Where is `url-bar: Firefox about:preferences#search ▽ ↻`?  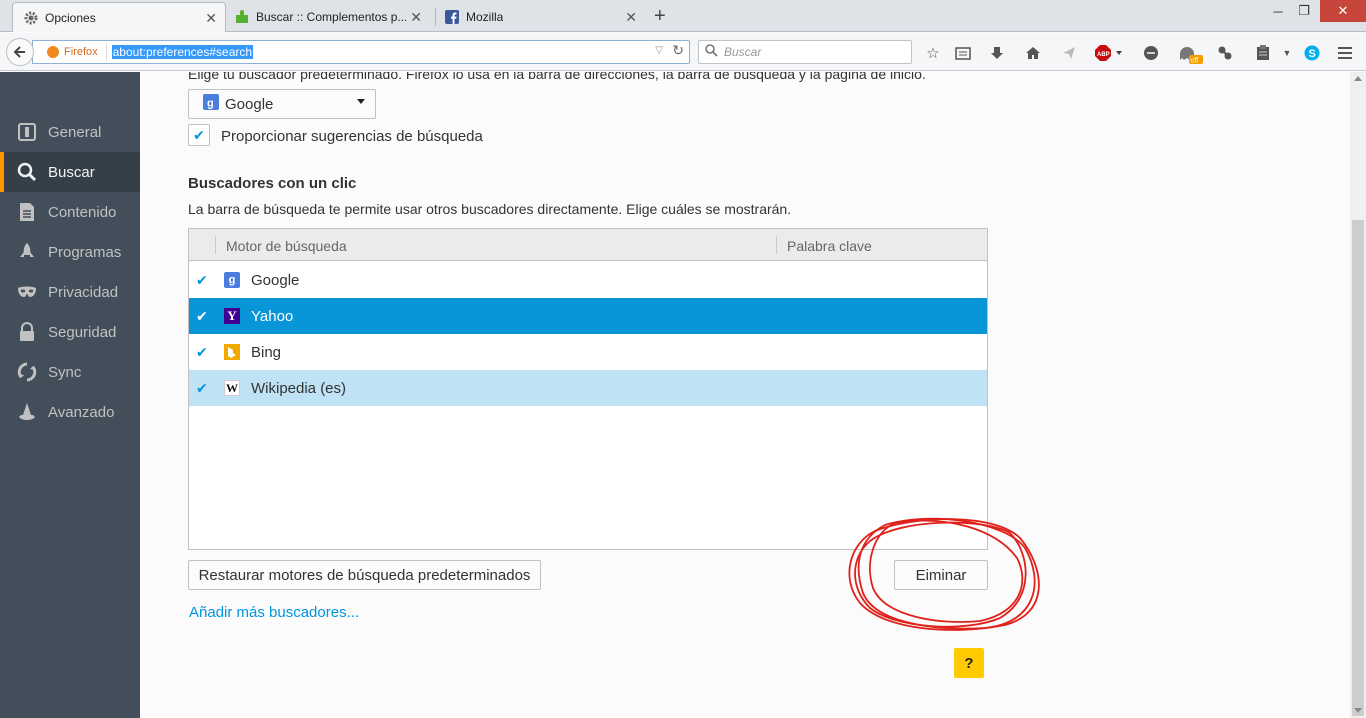
url-bar: Firefox about:preferences#search ▽ ↻ is located at coordinates (361, 52).